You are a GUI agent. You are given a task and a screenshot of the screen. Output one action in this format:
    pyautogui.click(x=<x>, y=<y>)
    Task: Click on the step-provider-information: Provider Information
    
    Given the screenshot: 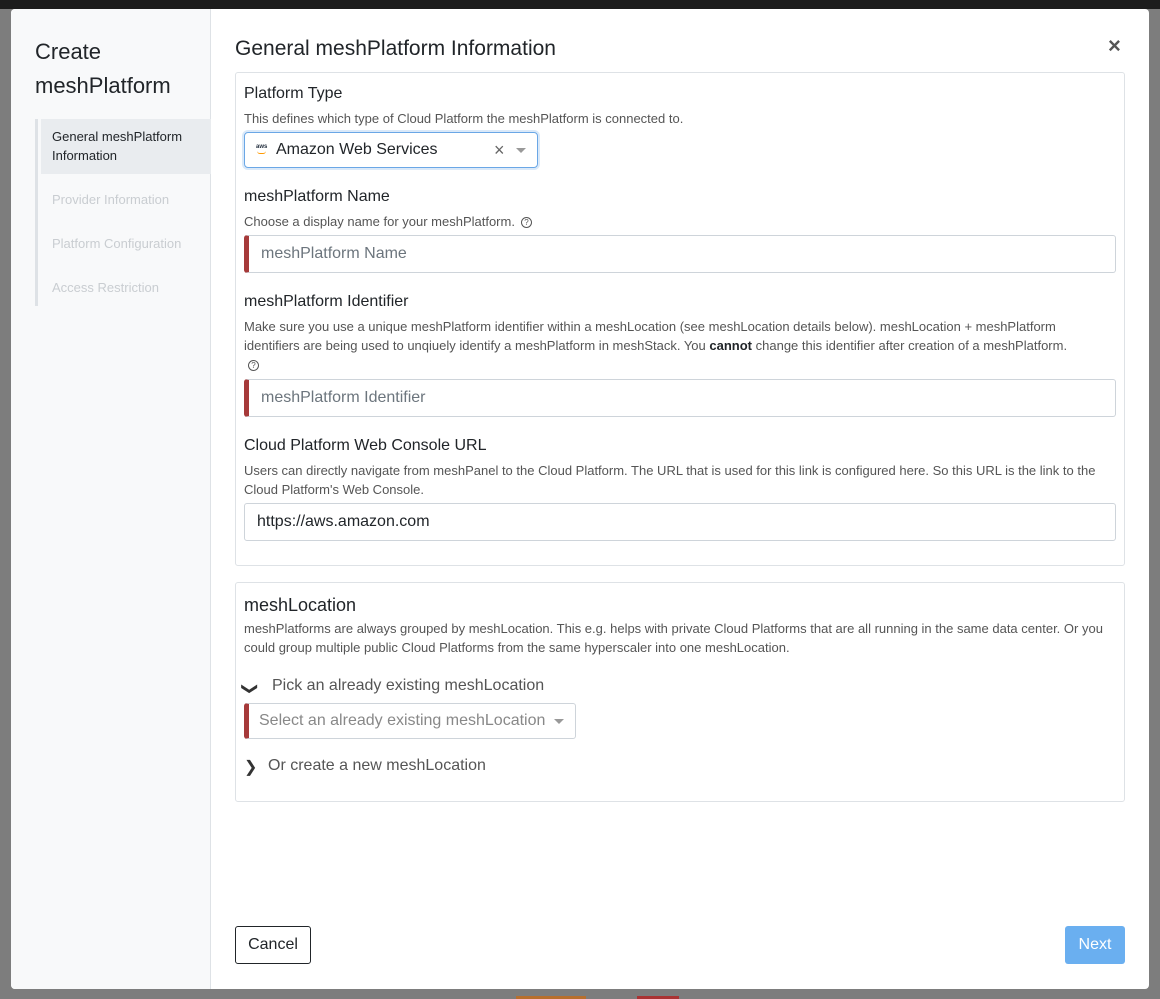 What is the action you would take?
    pyautogui.click(x=111, y=199)
    